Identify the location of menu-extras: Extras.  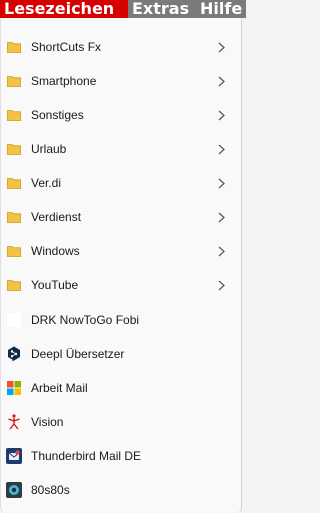
(162, 9).